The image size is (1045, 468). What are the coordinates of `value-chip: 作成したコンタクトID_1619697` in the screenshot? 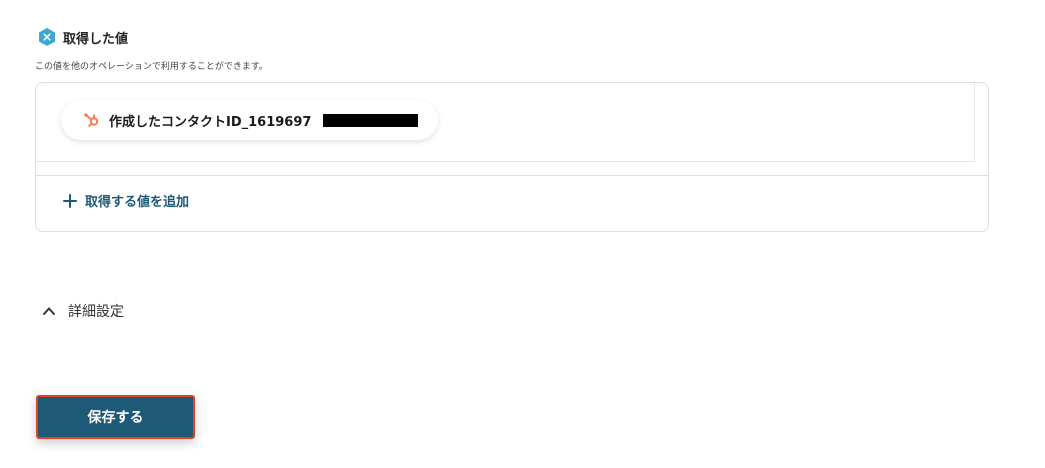 It's located at (250, 120).